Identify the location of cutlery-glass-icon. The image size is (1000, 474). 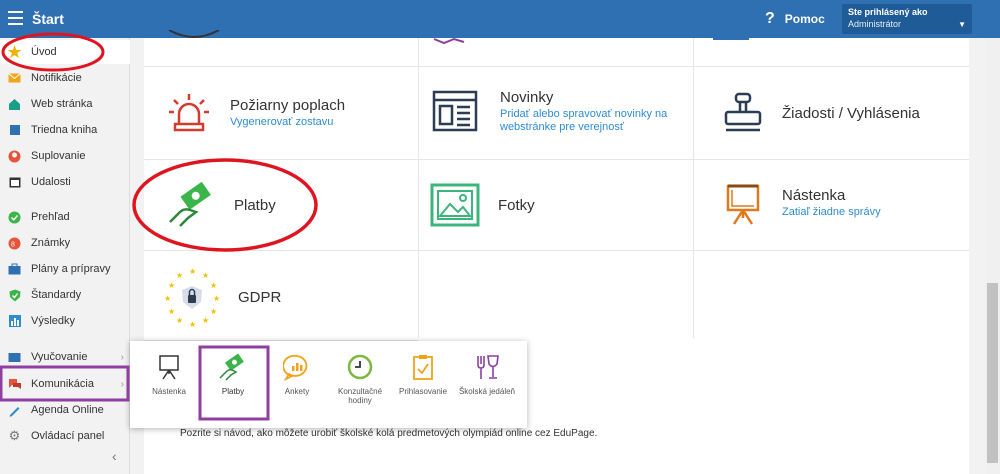
(488, 367).